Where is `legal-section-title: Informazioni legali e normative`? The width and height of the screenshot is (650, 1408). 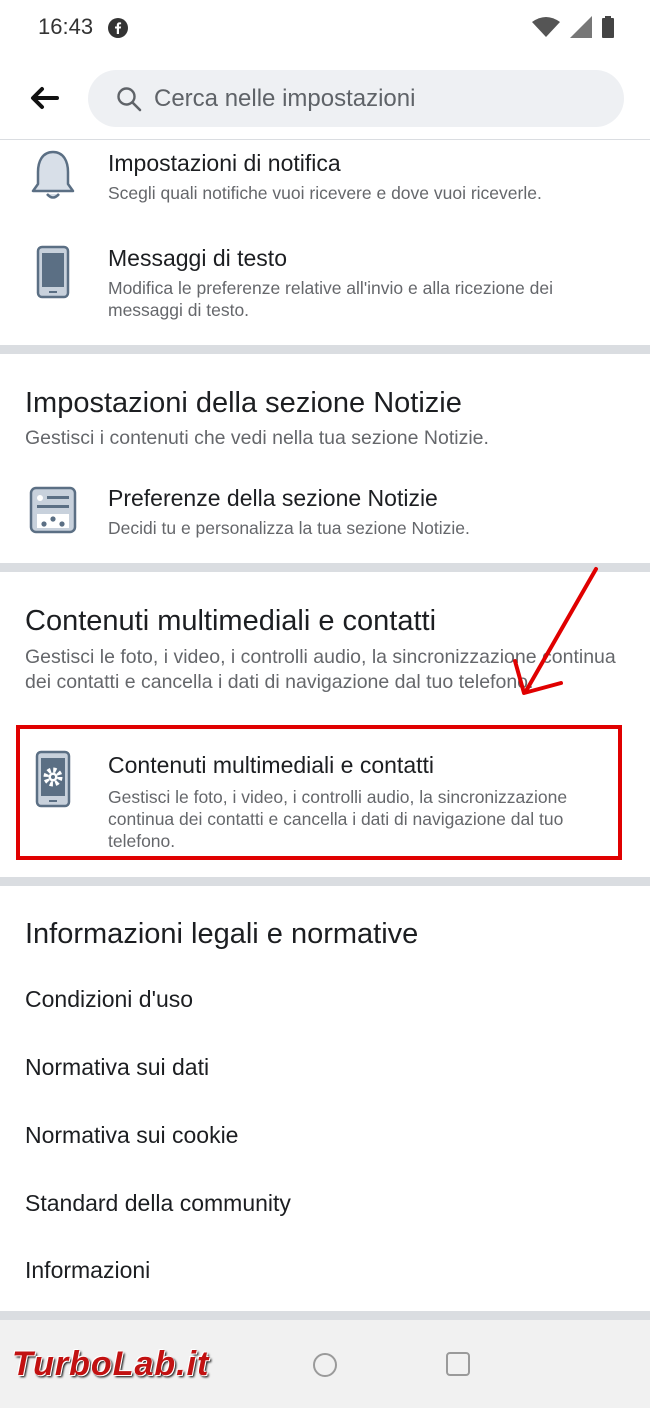
legal-section-title: Informazioni legali e normative is located at coordinates (222, 934).